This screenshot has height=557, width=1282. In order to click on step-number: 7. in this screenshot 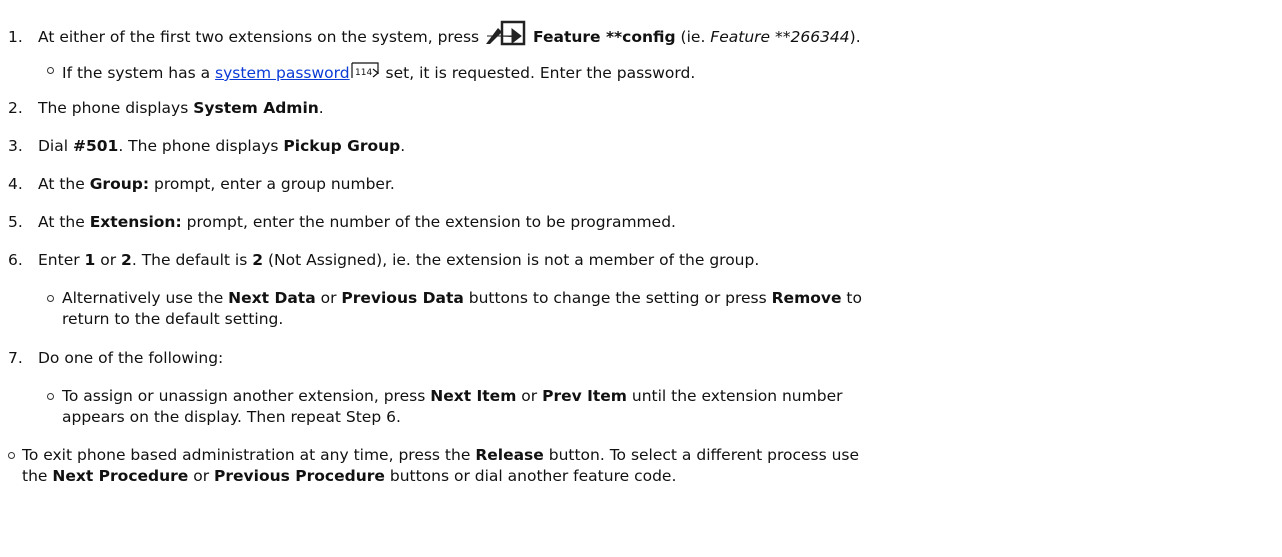, I will do `click(15, 358)`.